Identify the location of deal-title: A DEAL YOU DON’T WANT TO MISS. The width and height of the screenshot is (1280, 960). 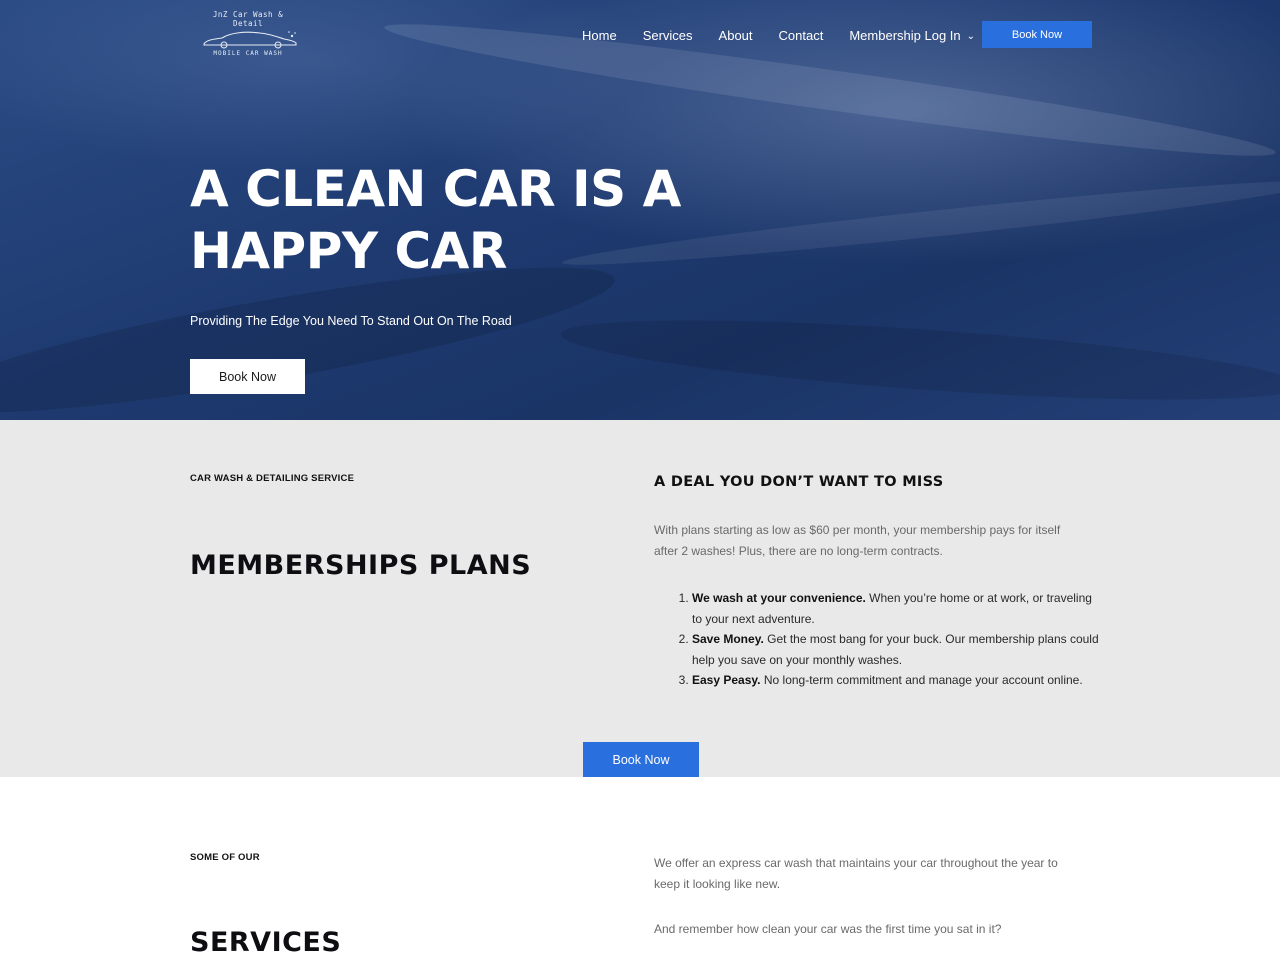
(799, 482).